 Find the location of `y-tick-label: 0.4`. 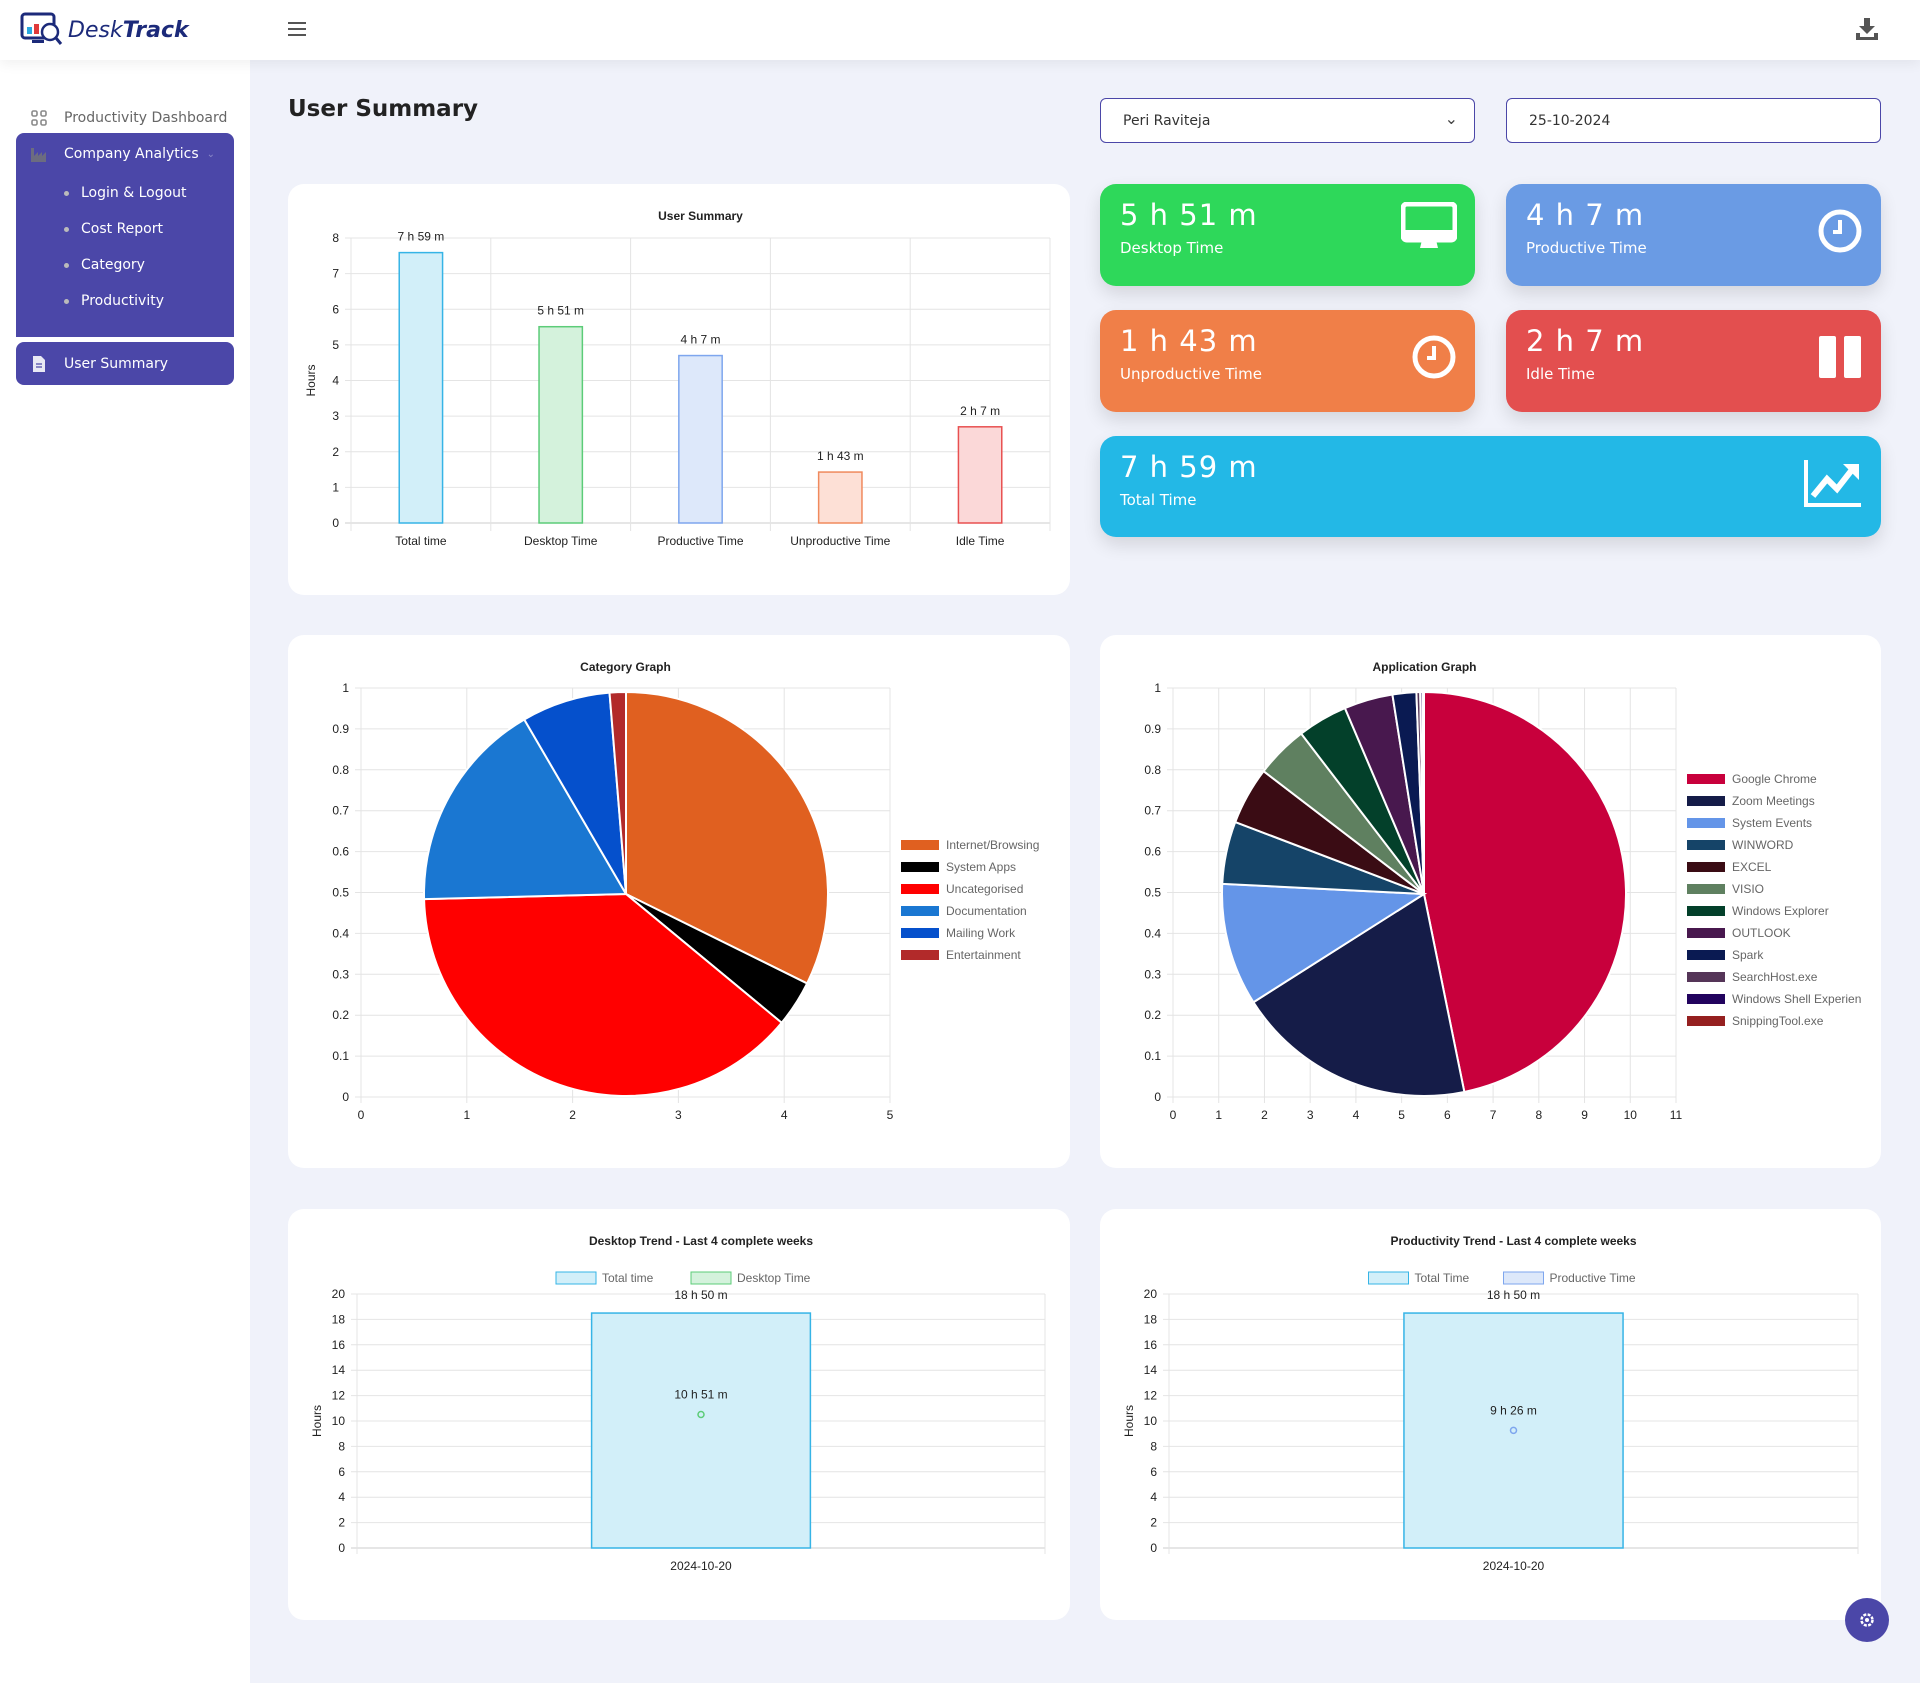

y-tick-label: 0.4 is located at coordinates (1152, 933).